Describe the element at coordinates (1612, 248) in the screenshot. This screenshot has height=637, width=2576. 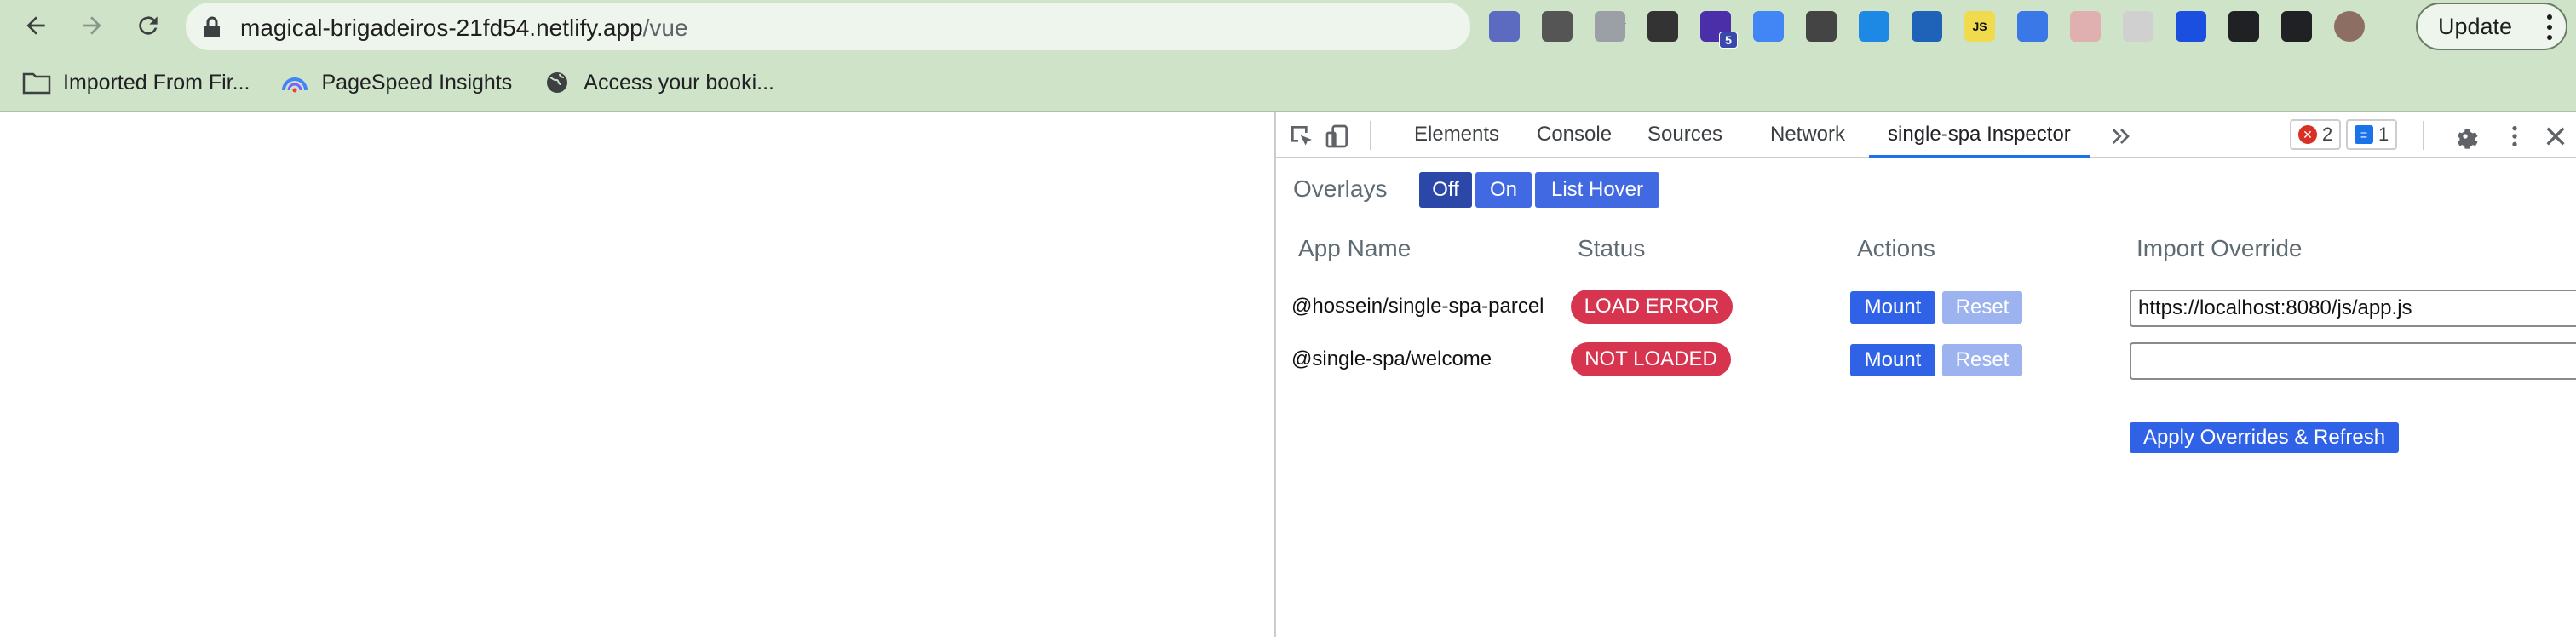
I see `column-header-status: Status` at that location.